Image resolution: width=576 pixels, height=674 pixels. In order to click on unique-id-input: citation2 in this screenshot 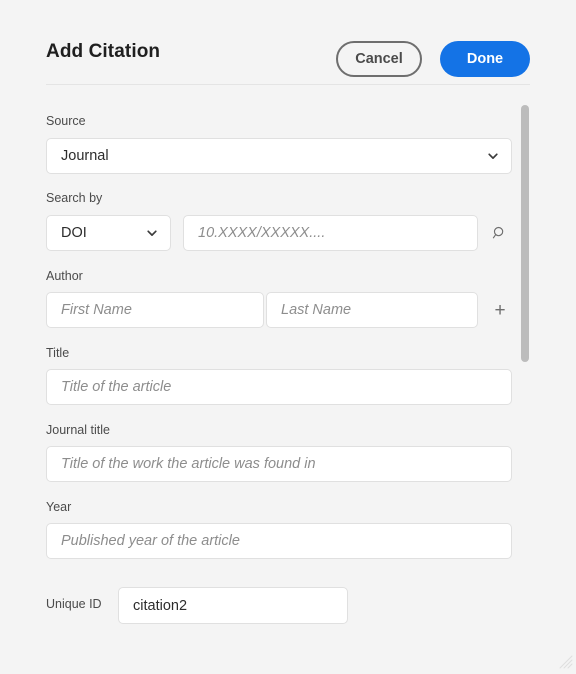, I will do `click(233, 605)`.